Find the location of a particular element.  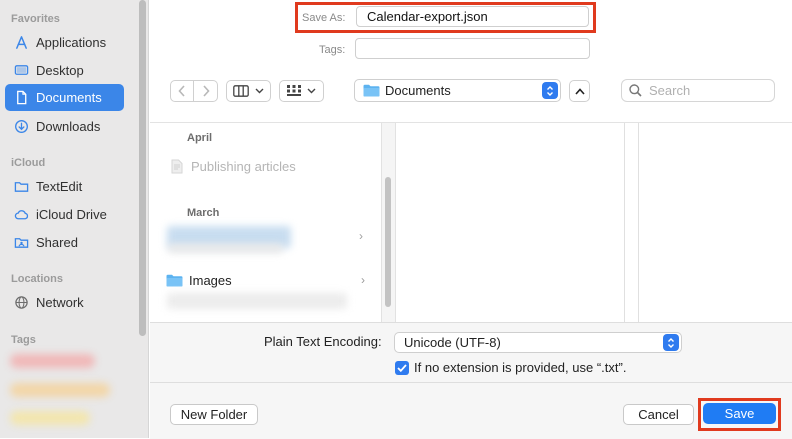

group-by-button is located at coordinates (301, 91).